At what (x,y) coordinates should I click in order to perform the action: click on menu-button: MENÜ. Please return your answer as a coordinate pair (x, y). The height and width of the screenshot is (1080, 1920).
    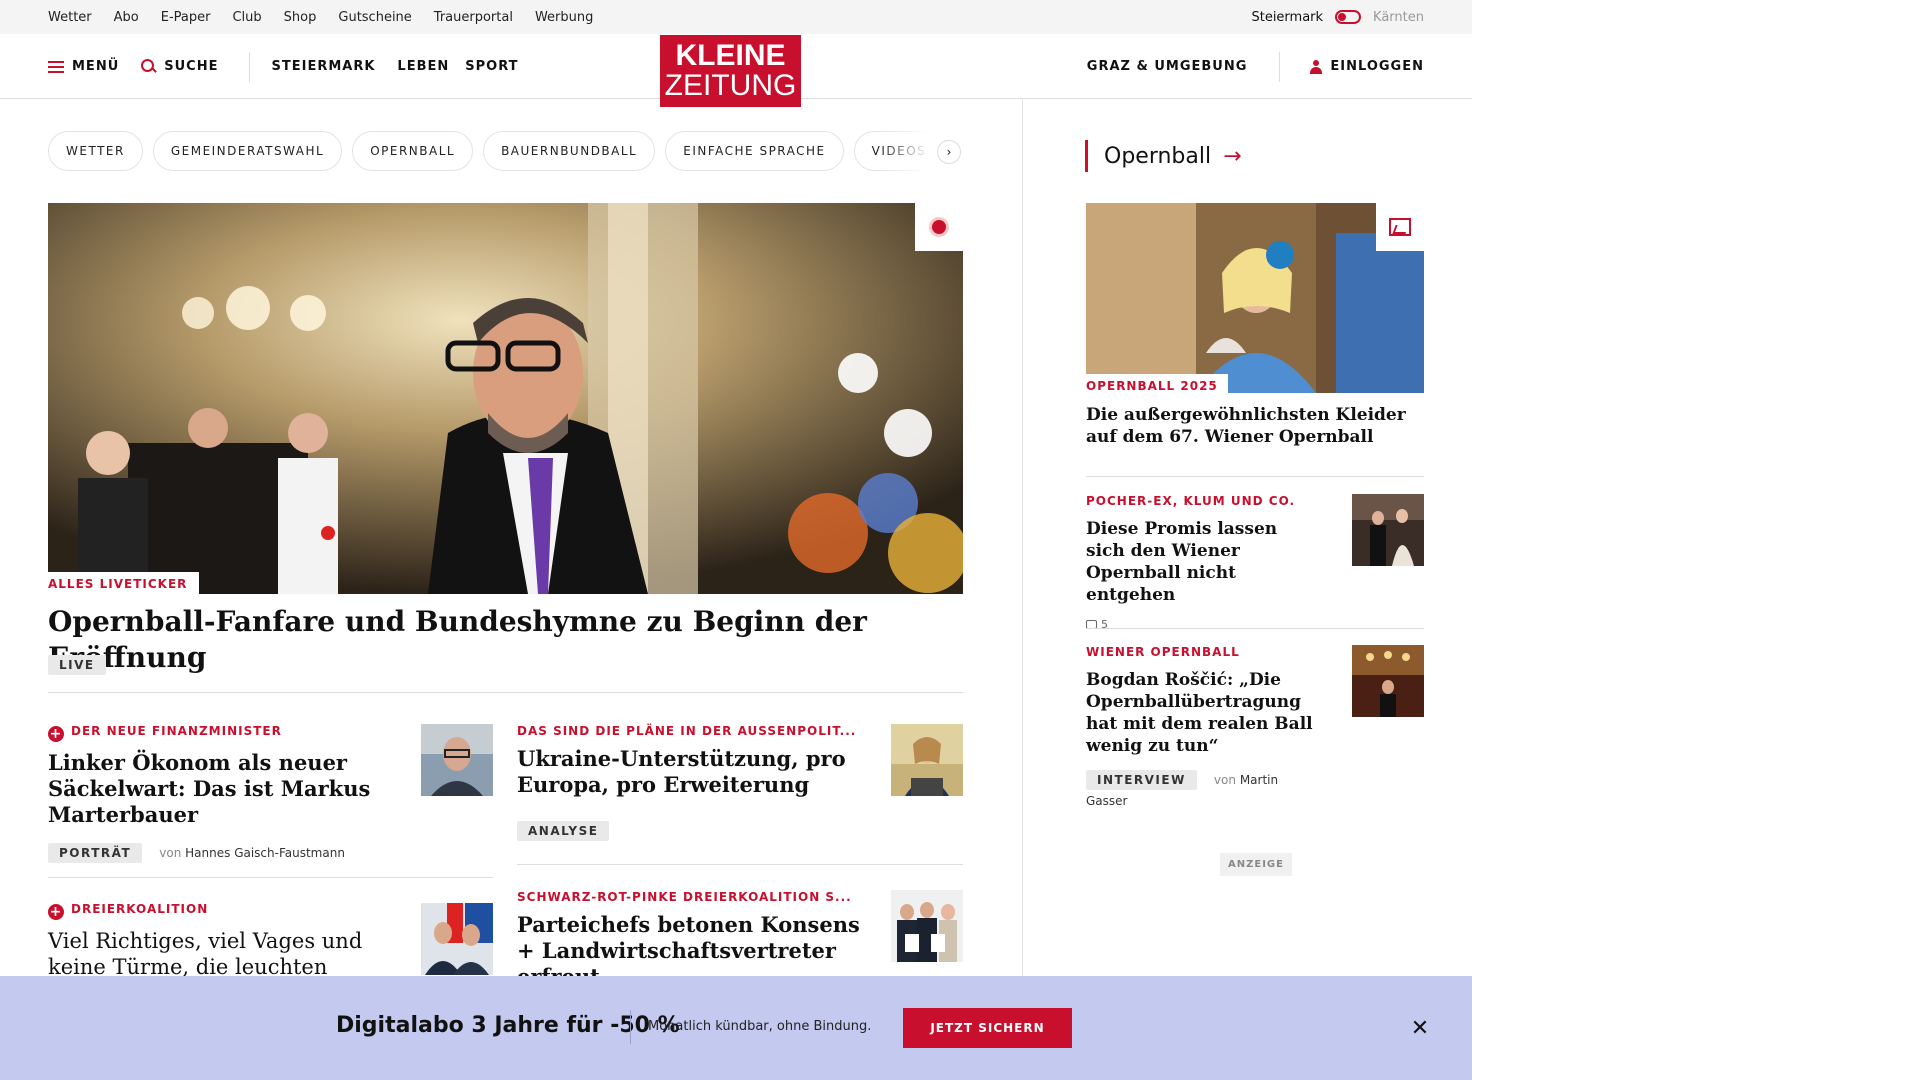
    Looking at the image, I should click on (83, 66).